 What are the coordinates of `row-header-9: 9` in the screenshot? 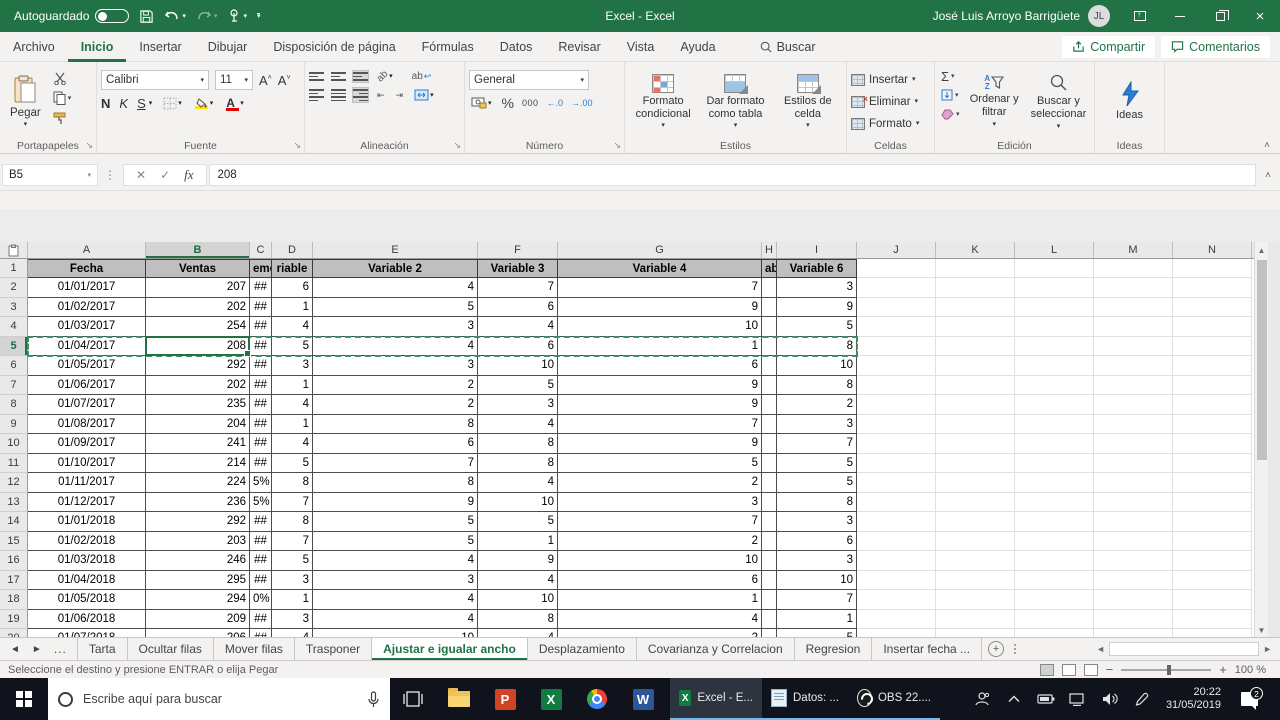 It's located at (14, 424).